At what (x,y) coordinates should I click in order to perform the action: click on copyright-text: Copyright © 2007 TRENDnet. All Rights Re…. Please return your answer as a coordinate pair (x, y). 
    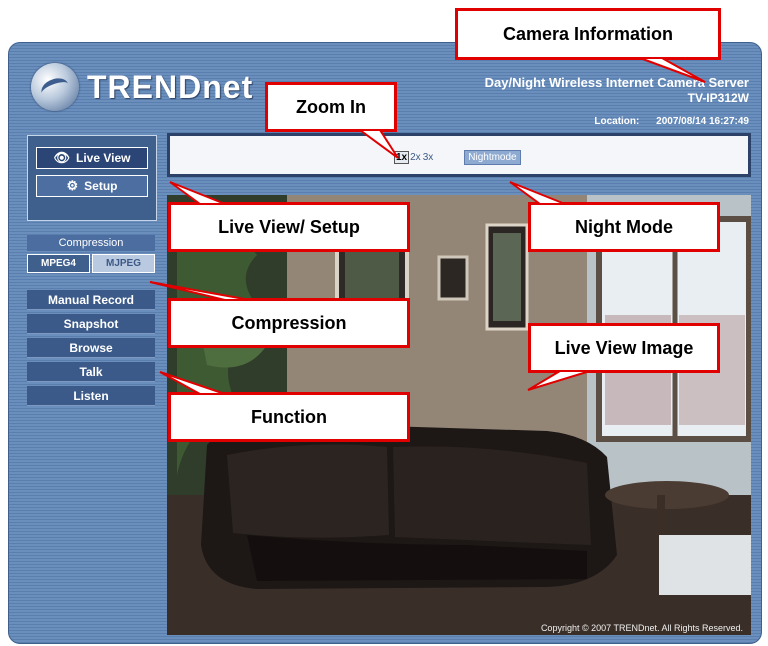
    Looking at the image, I should click on (641, 628).